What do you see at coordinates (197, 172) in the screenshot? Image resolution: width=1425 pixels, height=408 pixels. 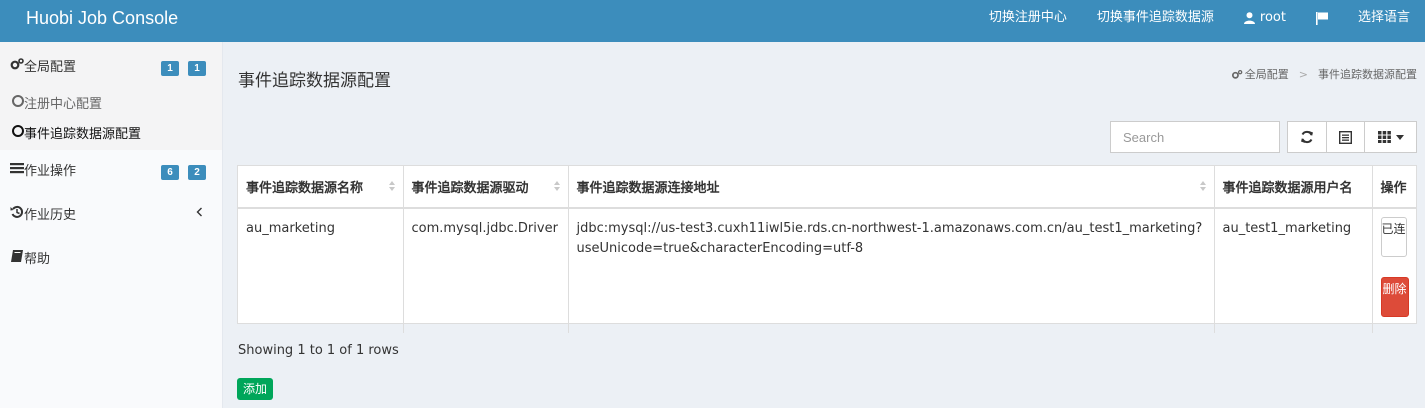 I see `count-badge: 2` at bounding box center [197, 172].